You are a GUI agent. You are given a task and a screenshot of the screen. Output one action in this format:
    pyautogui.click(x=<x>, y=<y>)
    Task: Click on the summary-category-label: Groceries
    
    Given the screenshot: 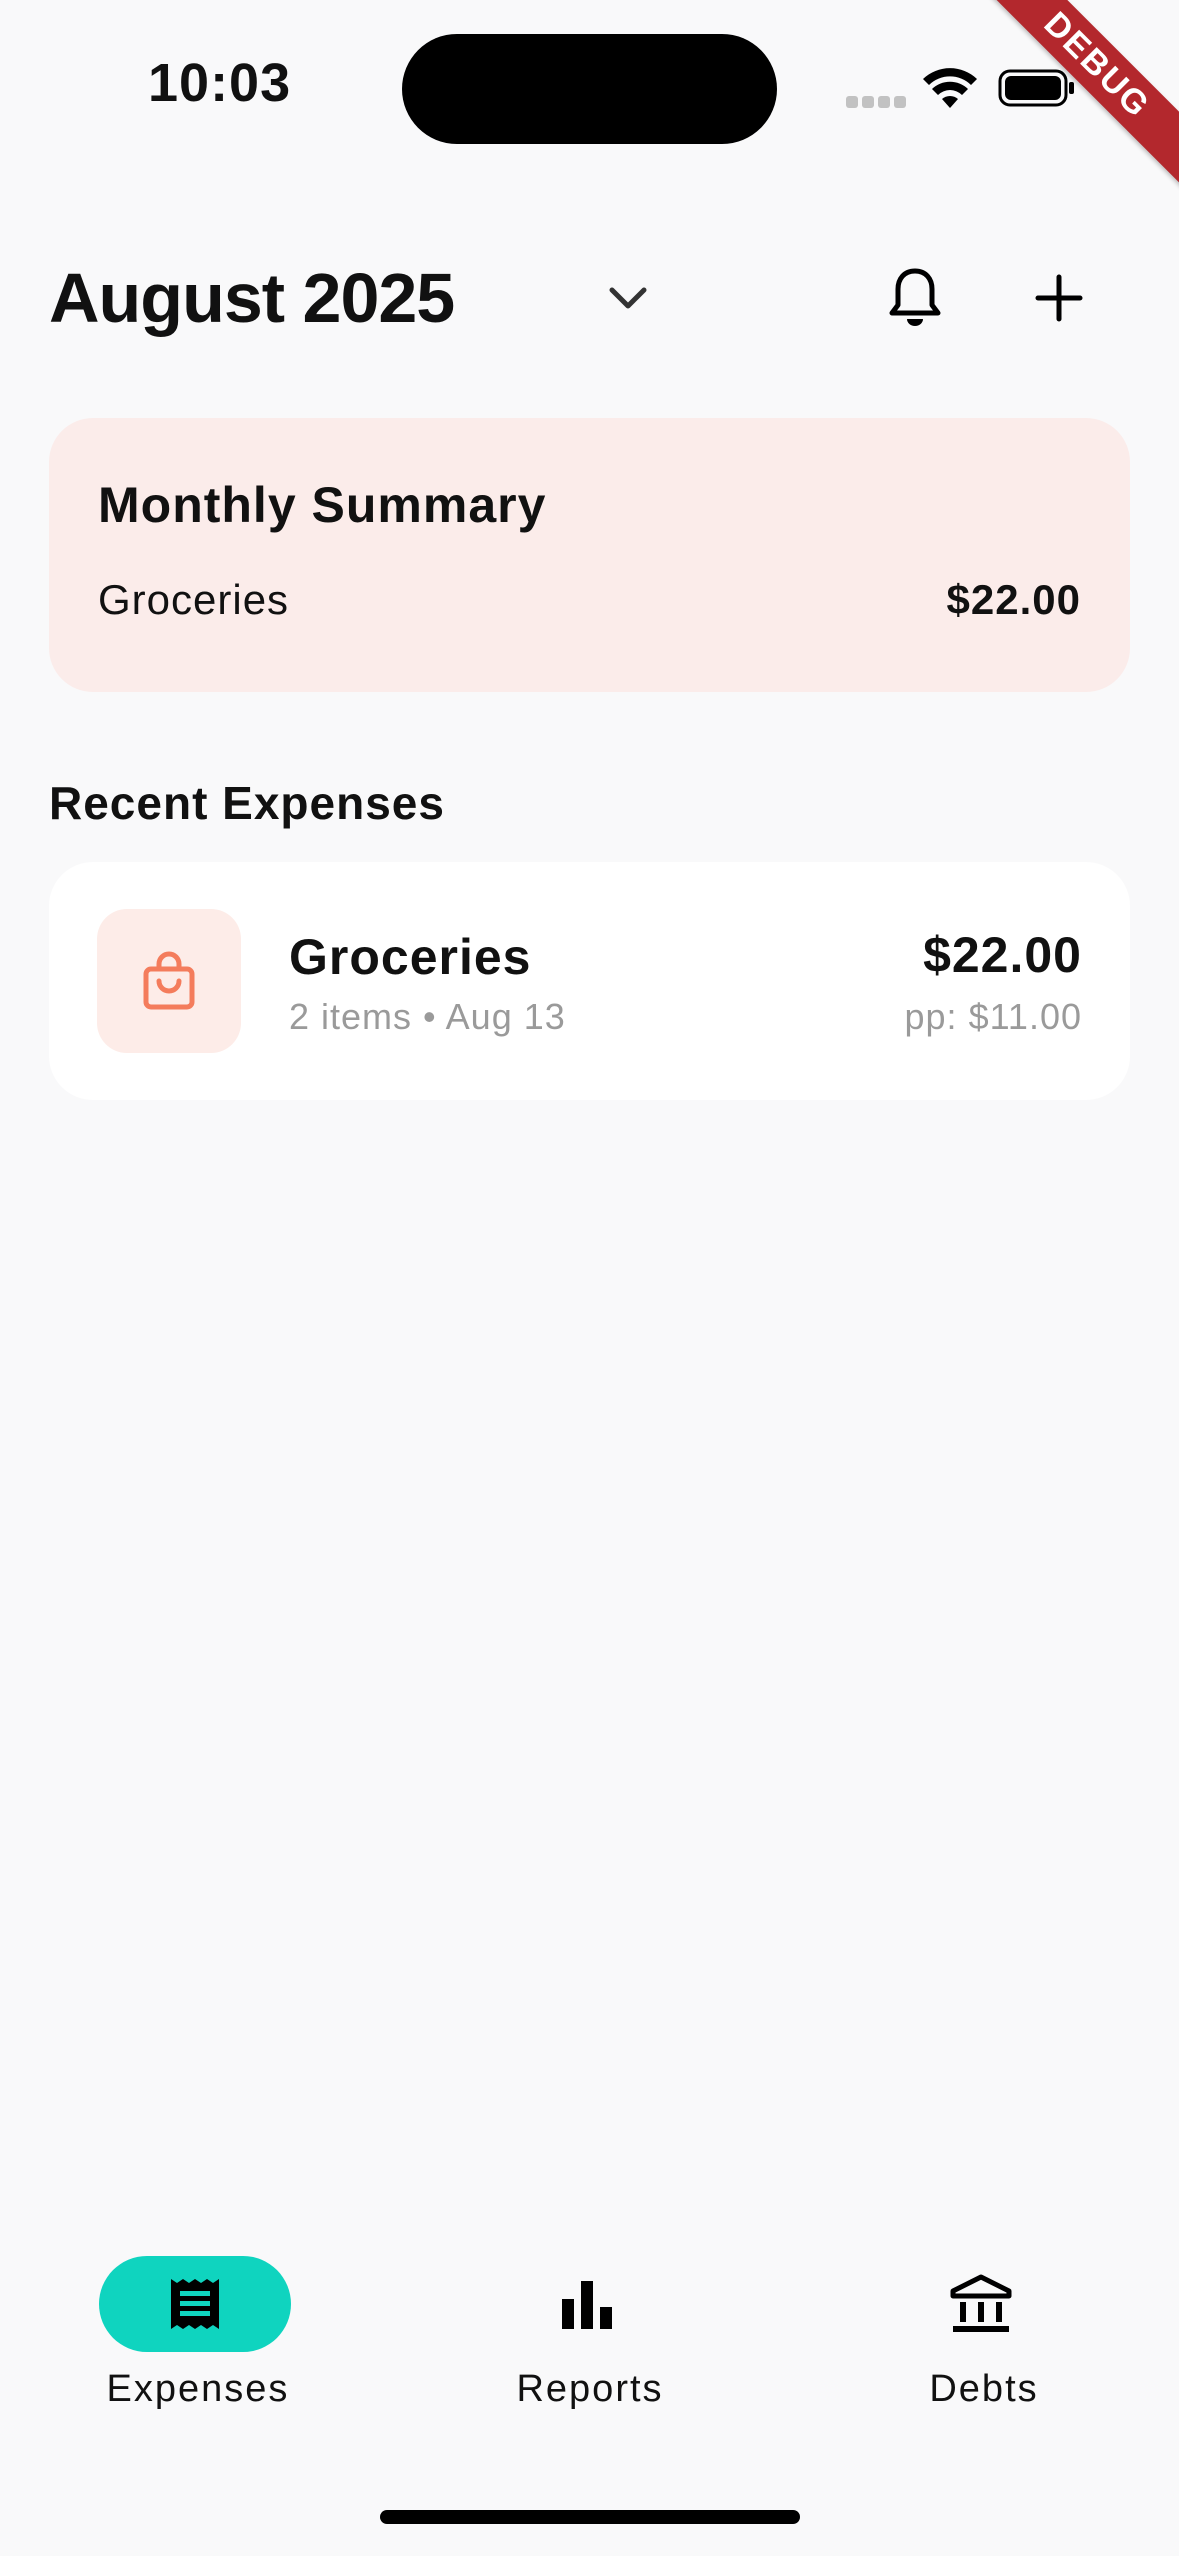 What is the action you would take?
    pyautogui.click(x=194, y=599)
    